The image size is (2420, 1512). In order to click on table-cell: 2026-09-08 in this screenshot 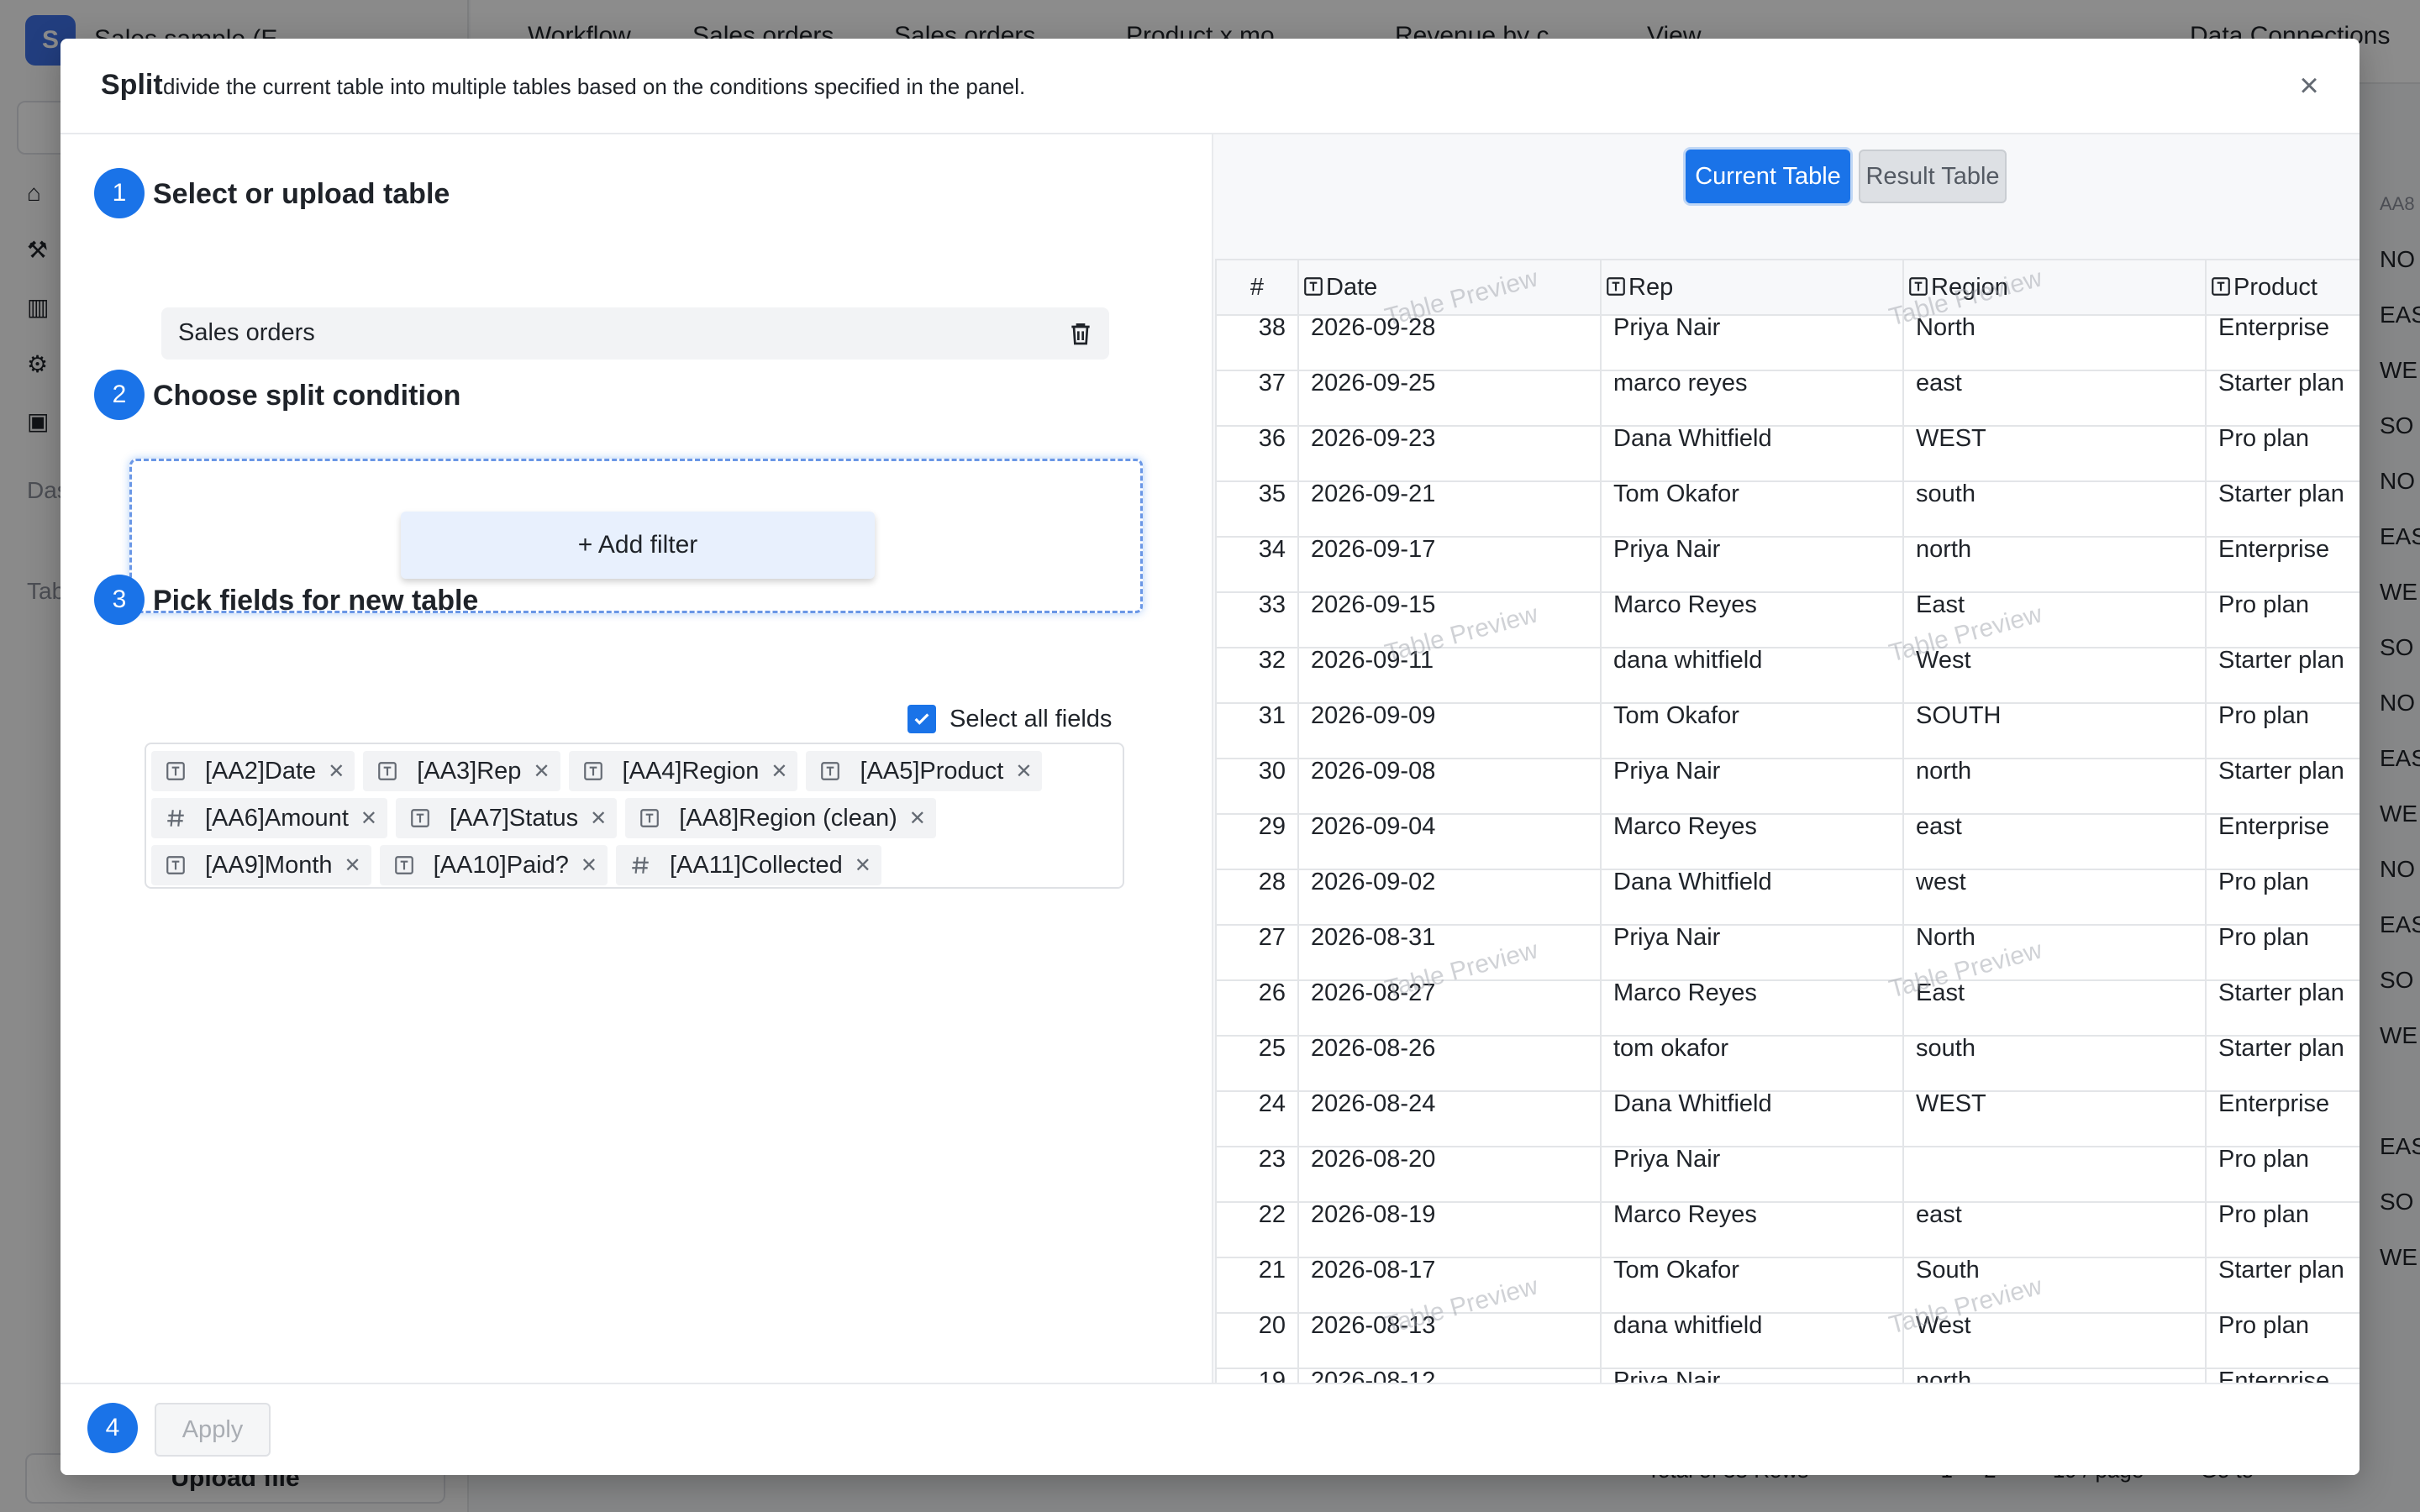, I will do `click(1449, 771)`.